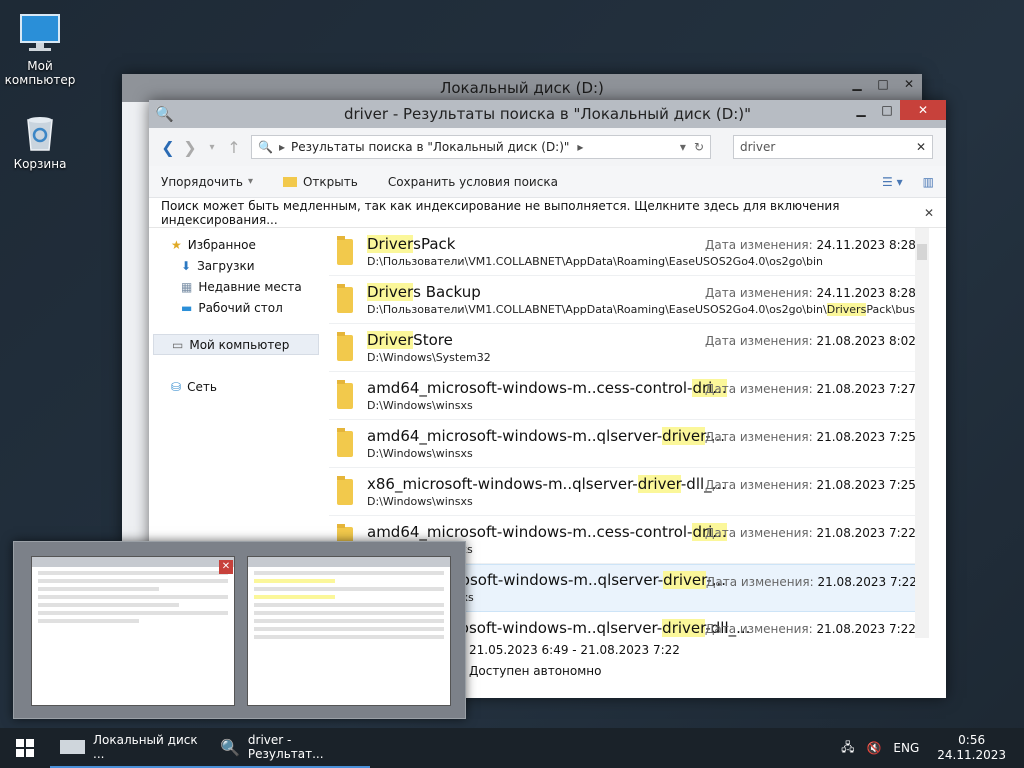 This screenshot has width=1024, height=768. What do you see at coordinates (178, 344) in the screenshot?
I see `computer-icon: ▭` at bounding box center [178, 344].